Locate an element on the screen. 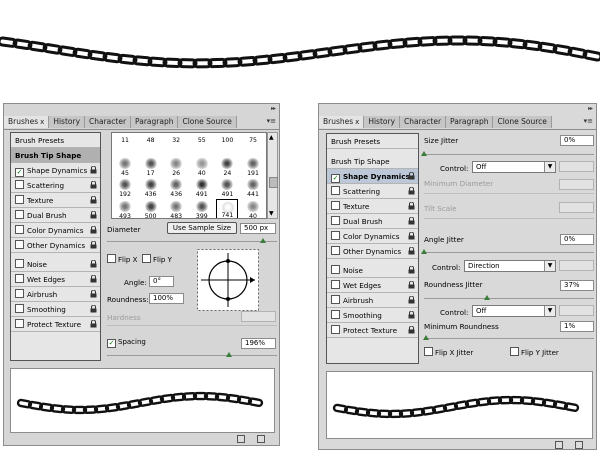 Image resolution: width=600 pixels, height=450 pixels. crosshair-icon is located at coordinates (228, 280).